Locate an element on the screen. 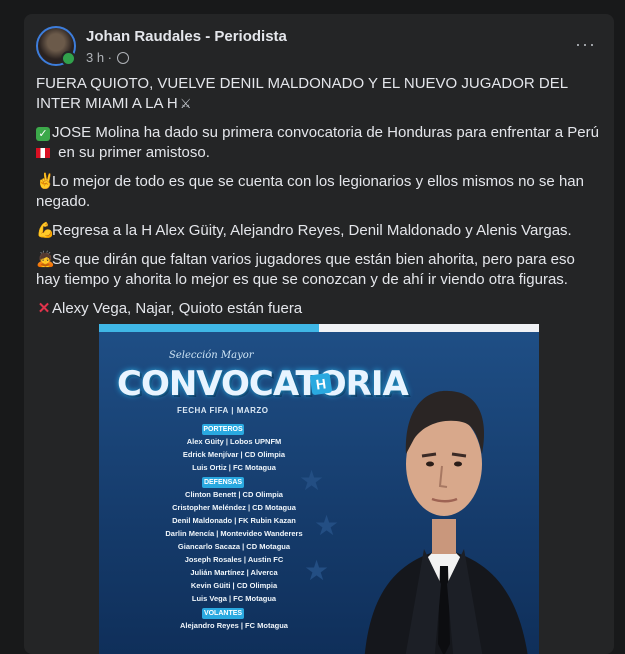 Image resolution: width=625 pixels, height=654 pixels. roster-row: Julián Martínez | Alverca is located at coordinates (234, 572).